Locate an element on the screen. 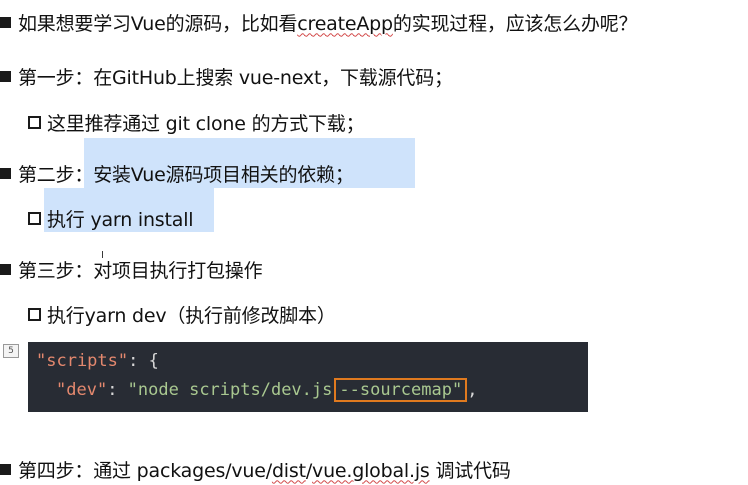  page-number-badge: 5 is located at coordinates (11, 351).